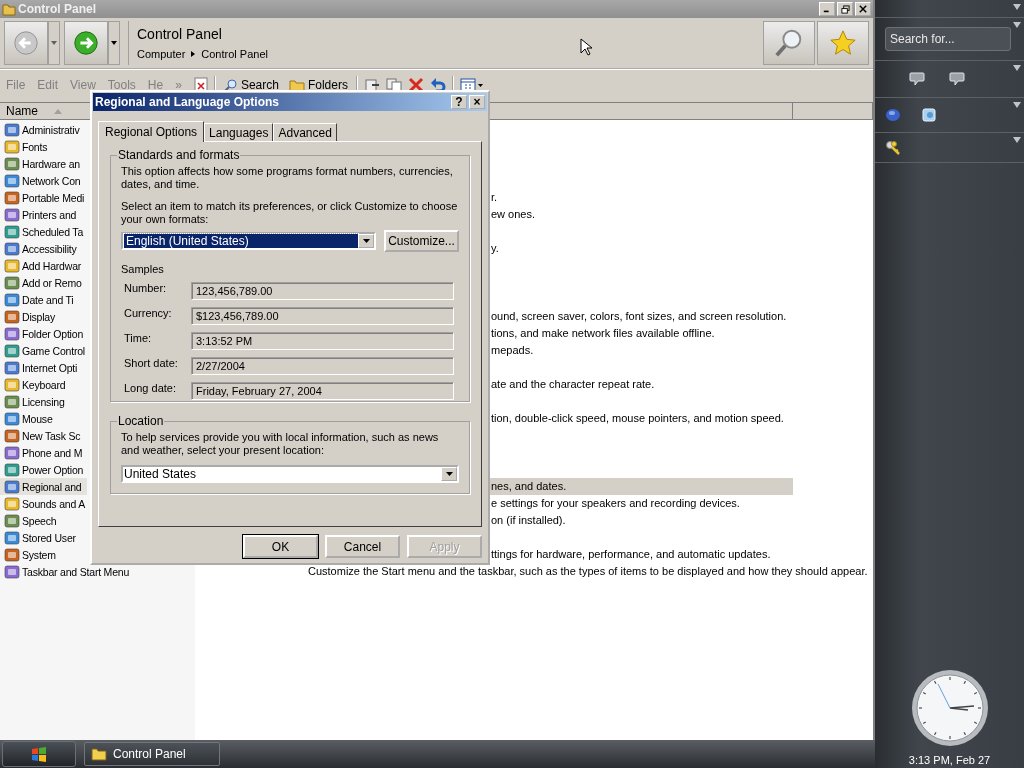  I want to click on instruction-text: Select an item to match its preferences, or click Customize to choose your own formats:, so click(290, 213).